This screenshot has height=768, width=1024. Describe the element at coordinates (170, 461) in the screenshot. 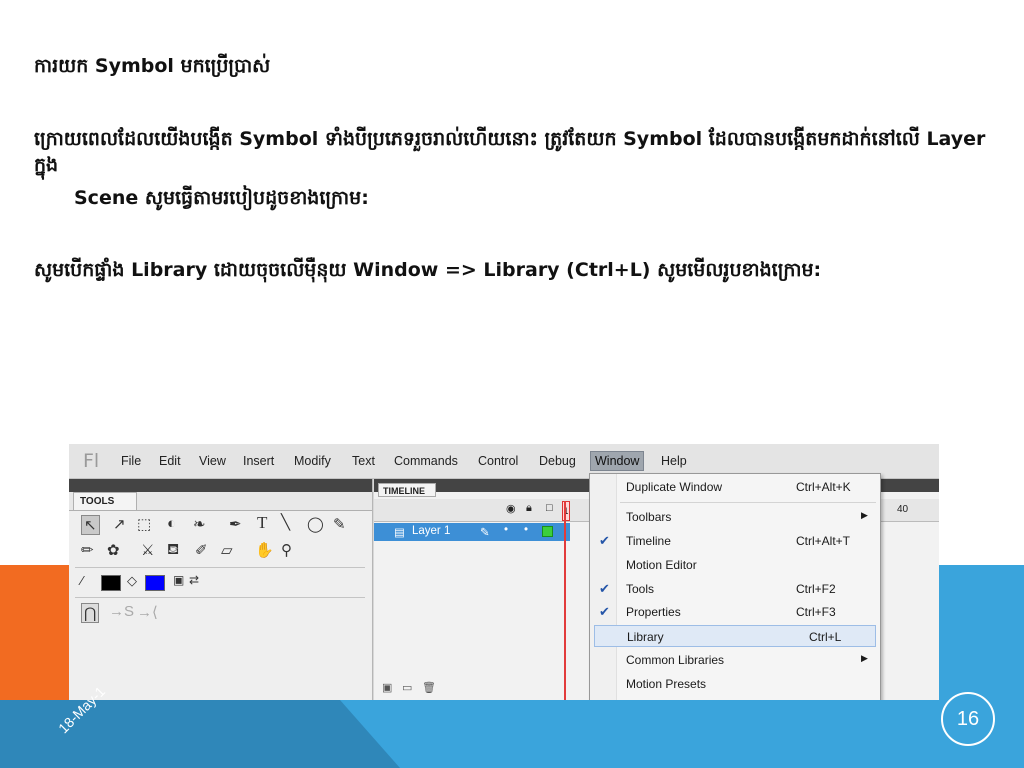

I see `menu-edit: Edit` at that location.